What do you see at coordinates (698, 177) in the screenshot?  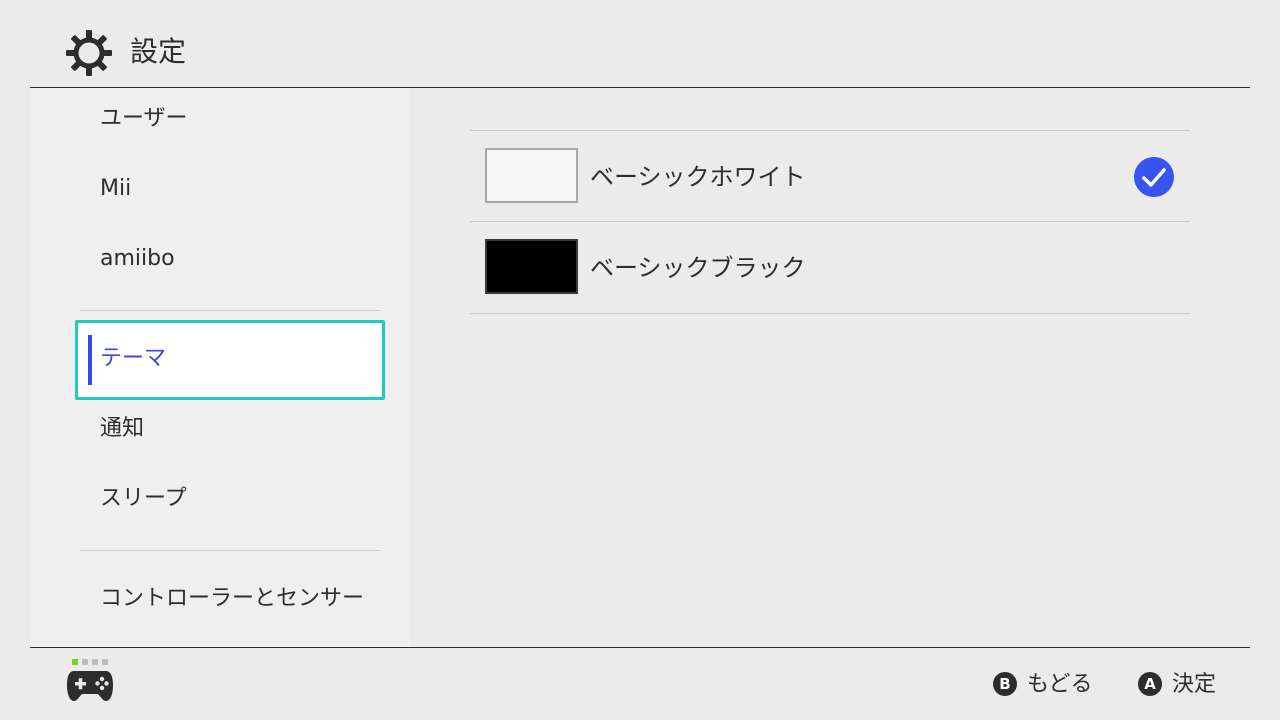 I see `theme-label: ベーシックホワイト` at bounding box center [698, 177].